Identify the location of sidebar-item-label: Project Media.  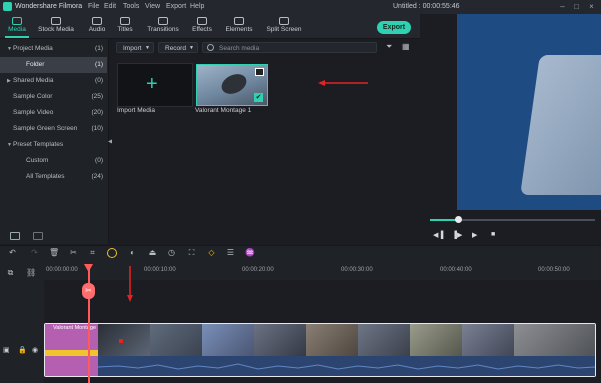
(33, 48).